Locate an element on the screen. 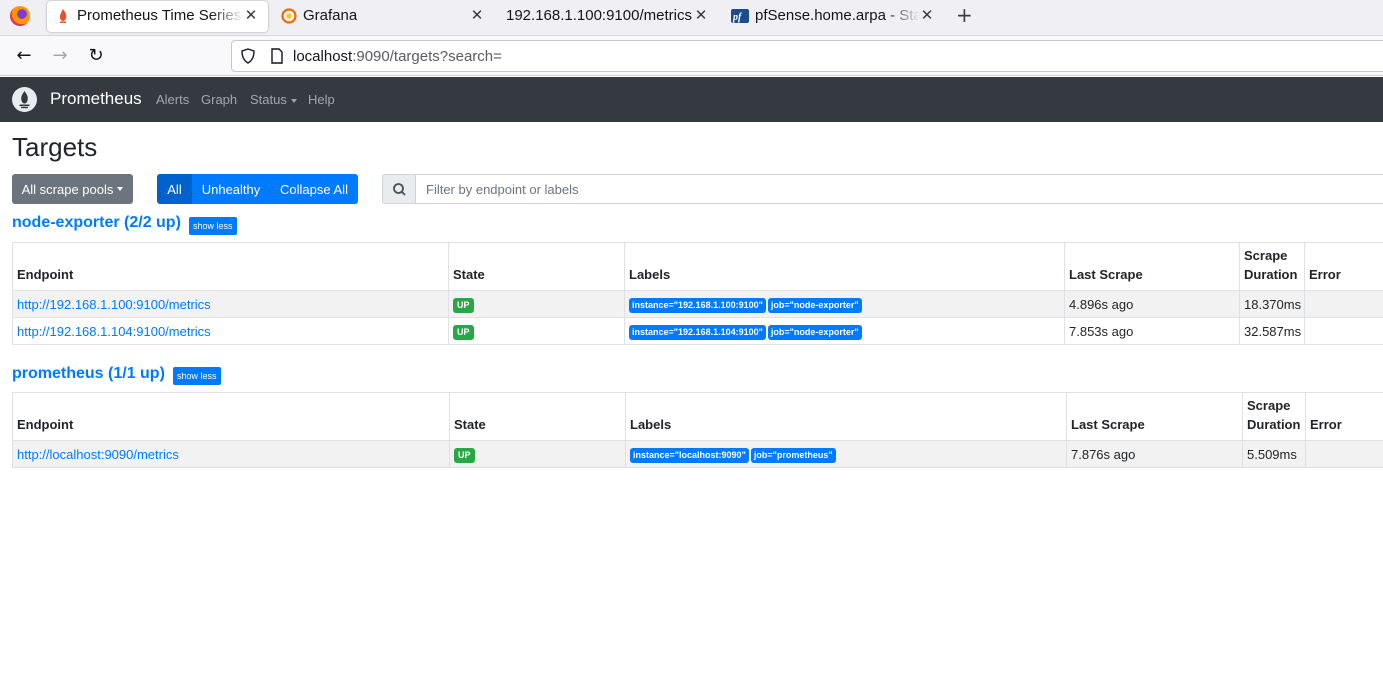 Image resolution: width=1383 pixels, height=679 pixels. label-badge: instance="localhost:9090" is located at coordinates (689, 455).